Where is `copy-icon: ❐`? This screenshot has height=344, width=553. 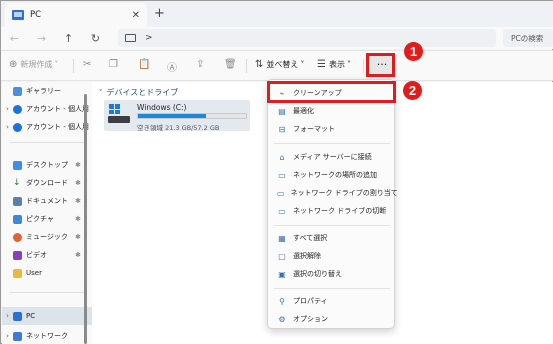
copy-icon: ❐ is located at coordinates (113, 64).